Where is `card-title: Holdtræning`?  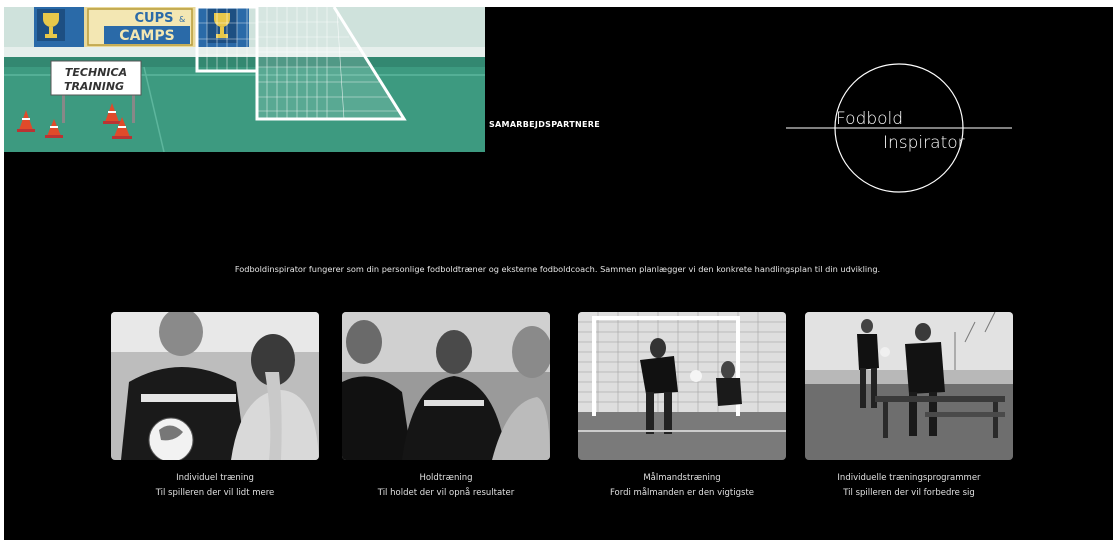
card-title: Holdtræning is located at coordinates (446, 478).